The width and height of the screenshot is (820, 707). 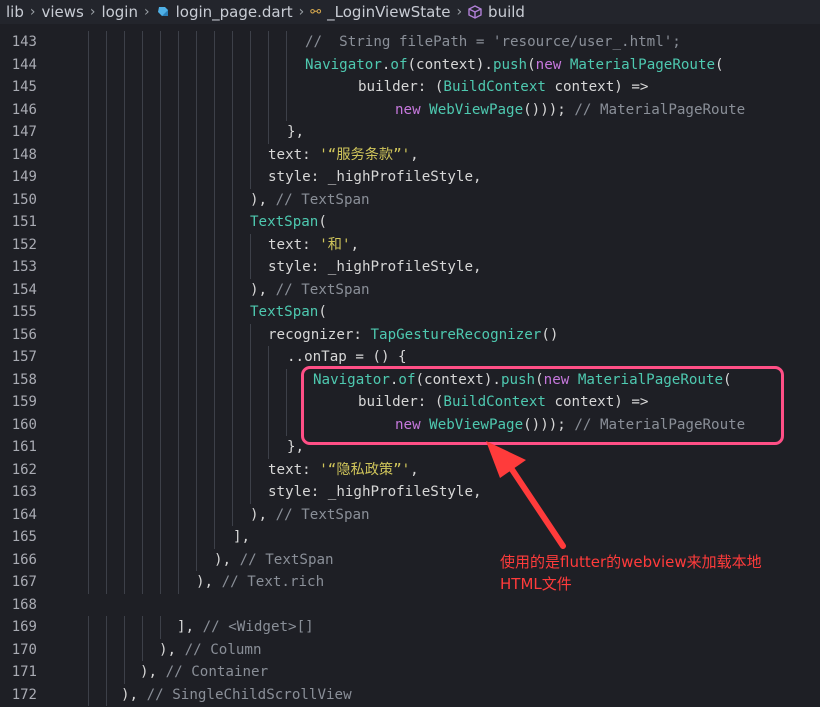 What do you see at coordinates (526, 495) in the screenshot?
I see `annotation-arrow` at bounding box center [526, 495].